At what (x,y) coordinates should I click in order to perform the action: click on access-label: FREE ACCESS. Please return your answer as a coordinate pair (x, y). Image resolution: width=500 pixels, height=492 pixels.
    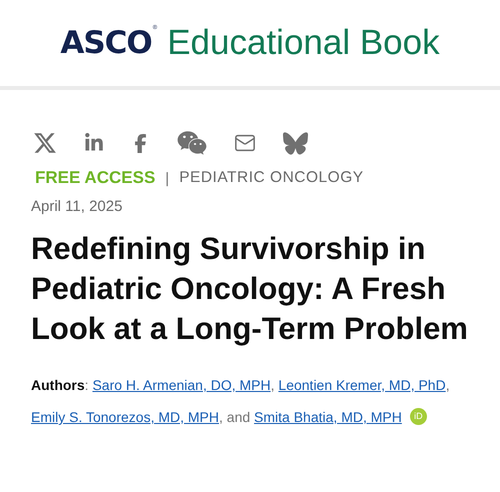
    Looking at the image, I should click on (95, 178).